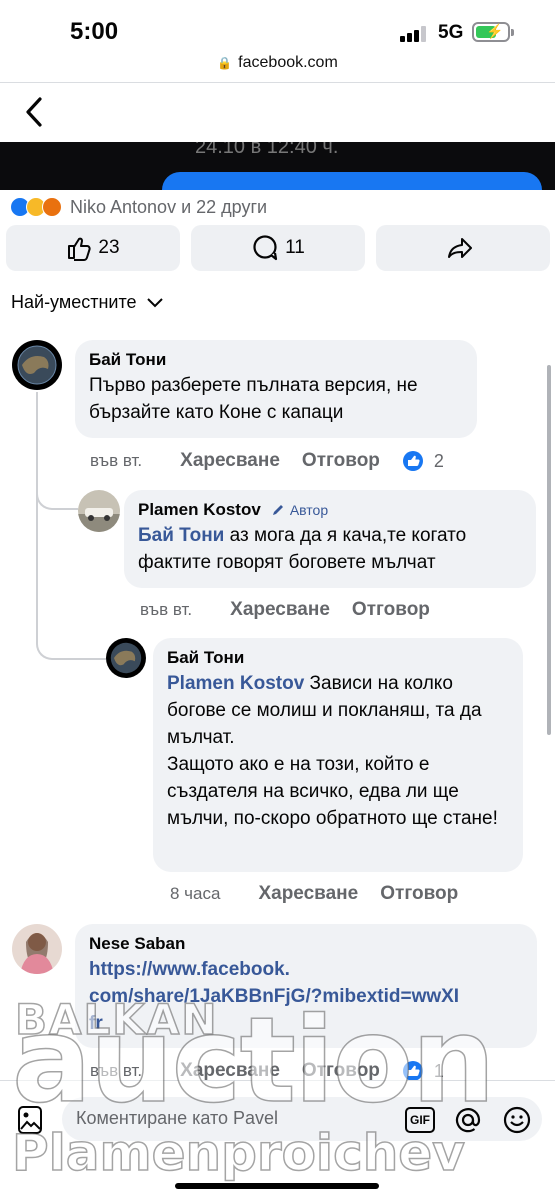 This screenshot has height=1200, width=555. Describe the element at coordinates (94, 31) in the screenshot. I see `status-time: 5:00` at that location.